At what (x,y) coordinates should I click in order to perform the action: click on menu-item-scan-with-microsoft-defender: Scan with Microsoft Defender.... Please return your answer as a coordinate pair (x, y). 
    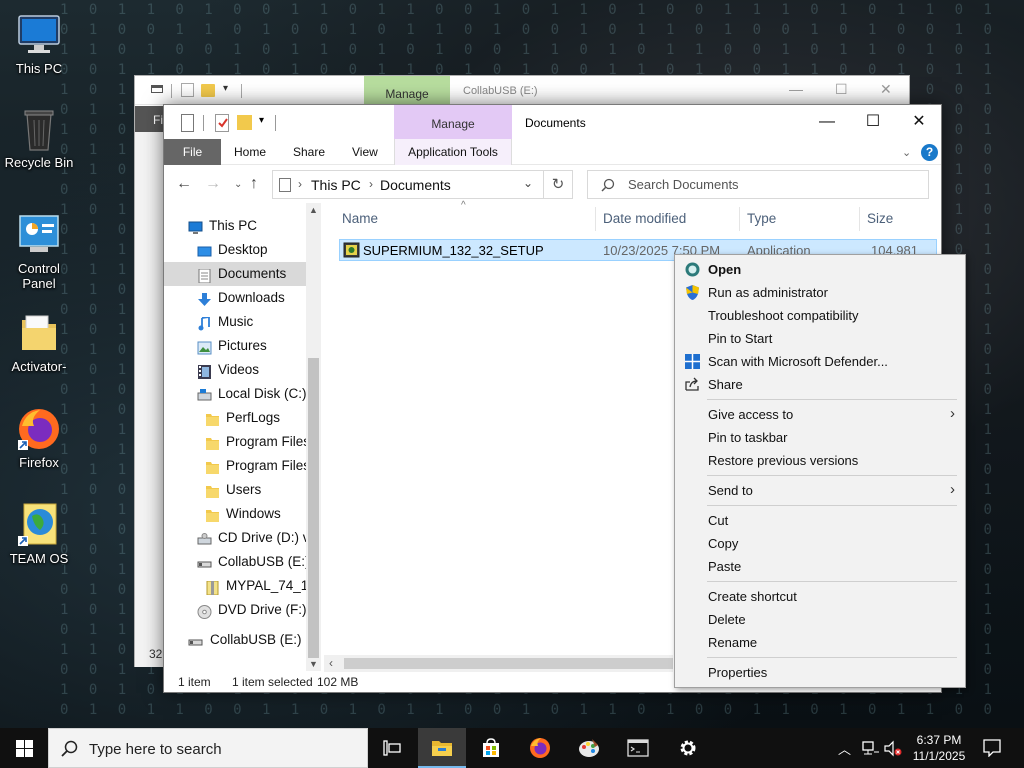
    Looking at the image, I should click on (820, 361).